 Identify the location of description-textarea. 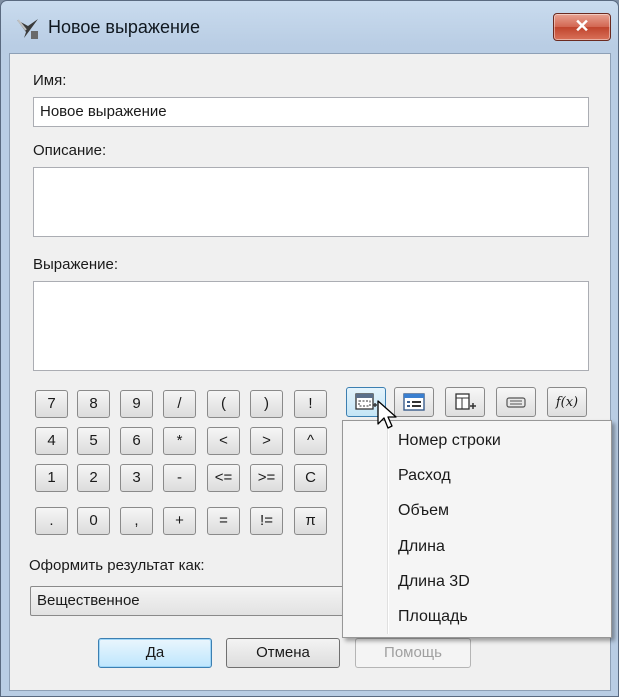
(311, 202).